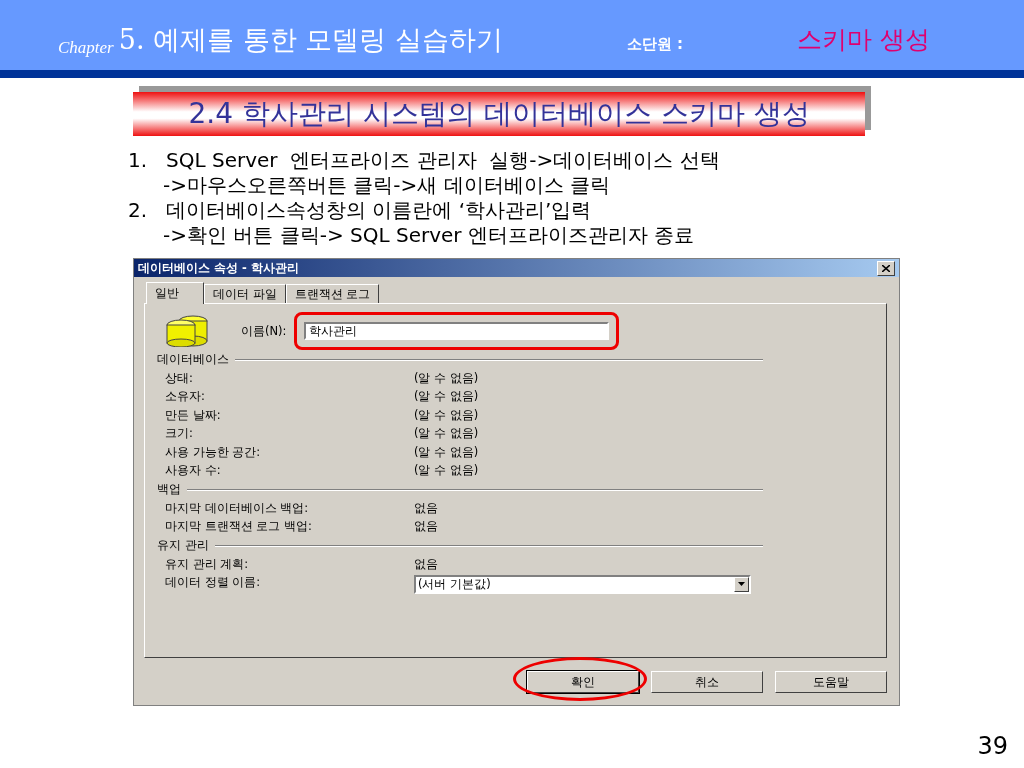 The width and height of the screenshot is (1024, 768). Describe the element at coordinates (175, 293) in the screenshot. I see `tab: 일반` at that location.